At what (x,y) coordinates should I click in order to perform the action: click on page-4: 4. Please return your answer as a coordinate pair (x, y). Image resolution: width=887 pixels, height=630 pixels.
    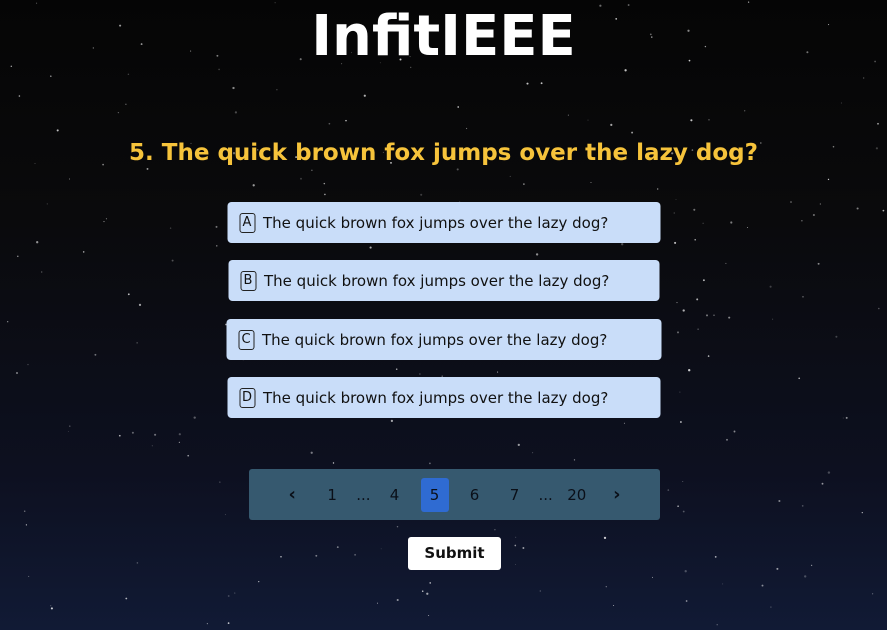
    Looking at the image, I should click on (395, 495).